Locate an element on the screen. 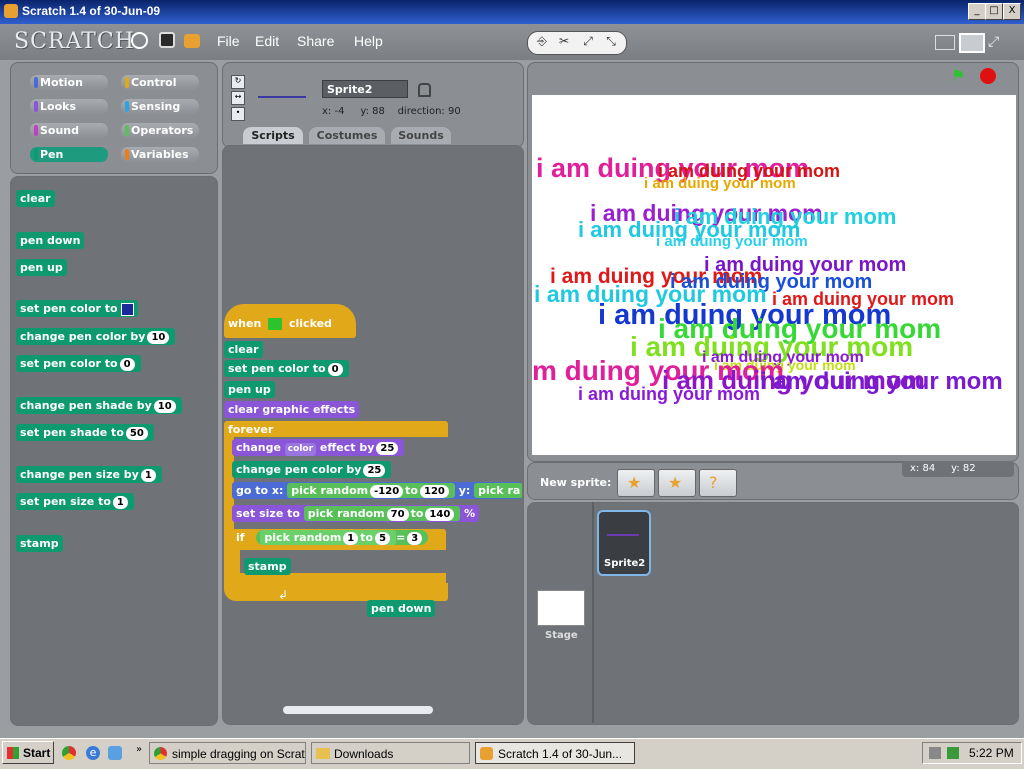  taskbar-item-downloads: Downloads is located at coordinates (390, 753).